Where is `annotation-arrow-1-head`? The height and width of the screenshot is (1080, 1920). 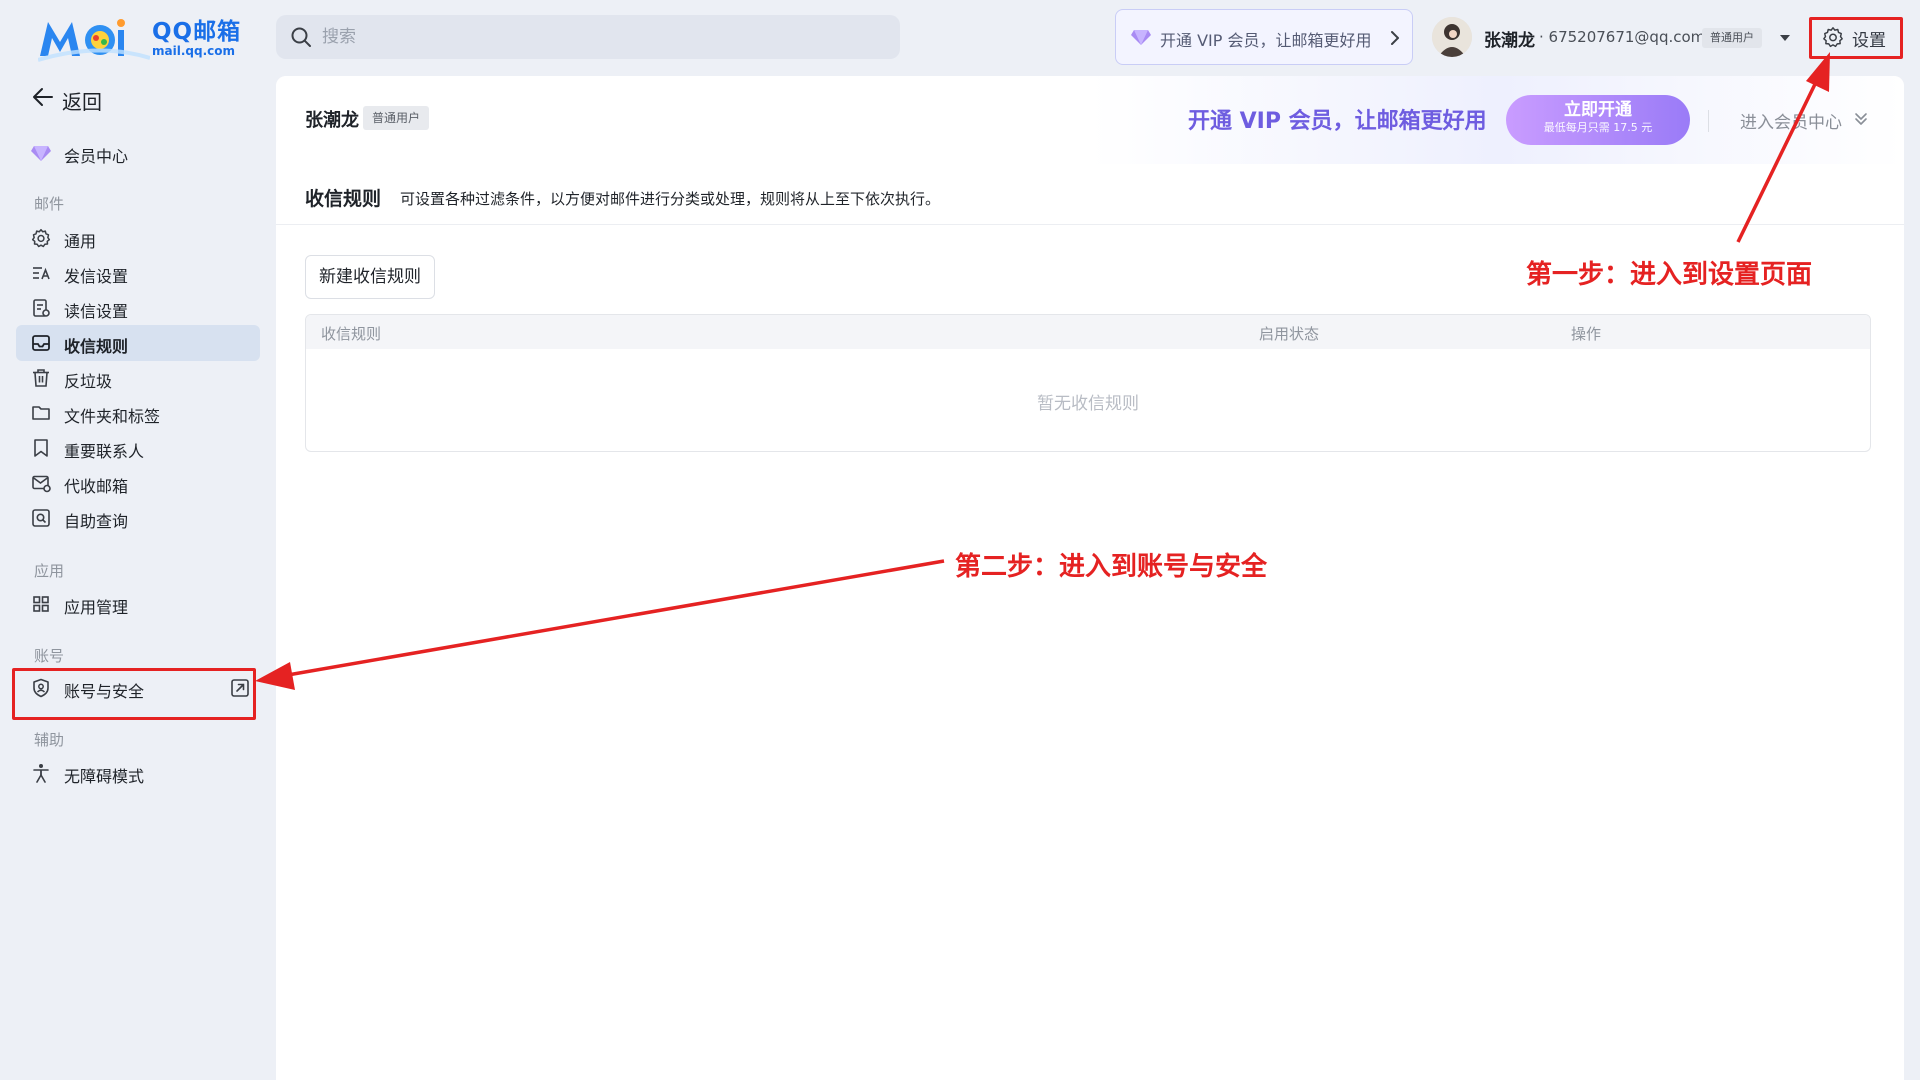 annotation-arrow-1-head is located at coordinates (1818, 72).